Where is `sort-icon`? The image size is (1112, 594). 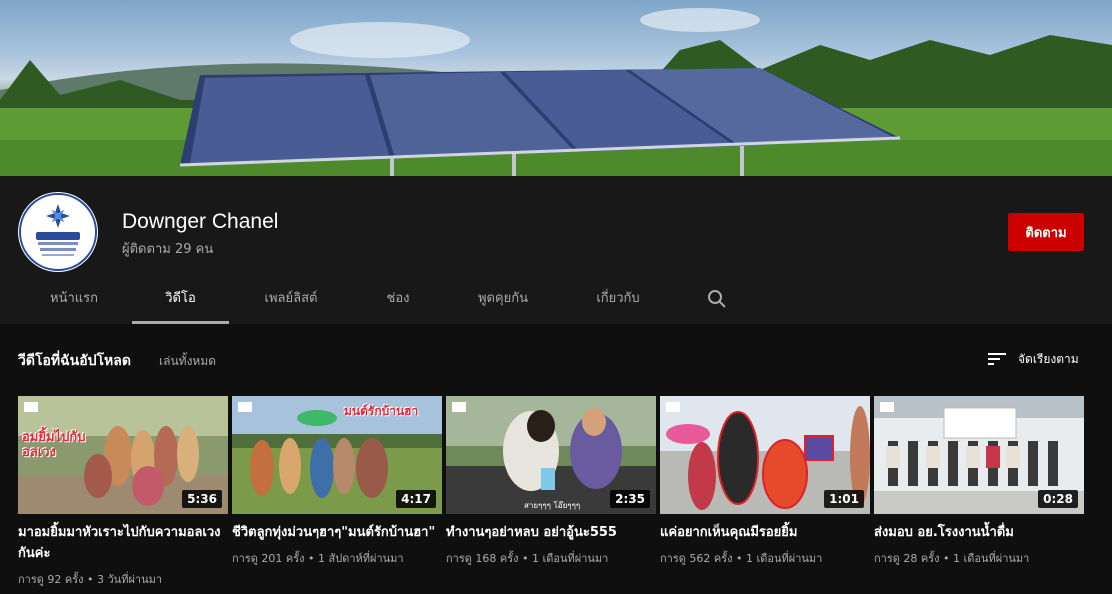
sort-icon is located at coordinates (997, 359).